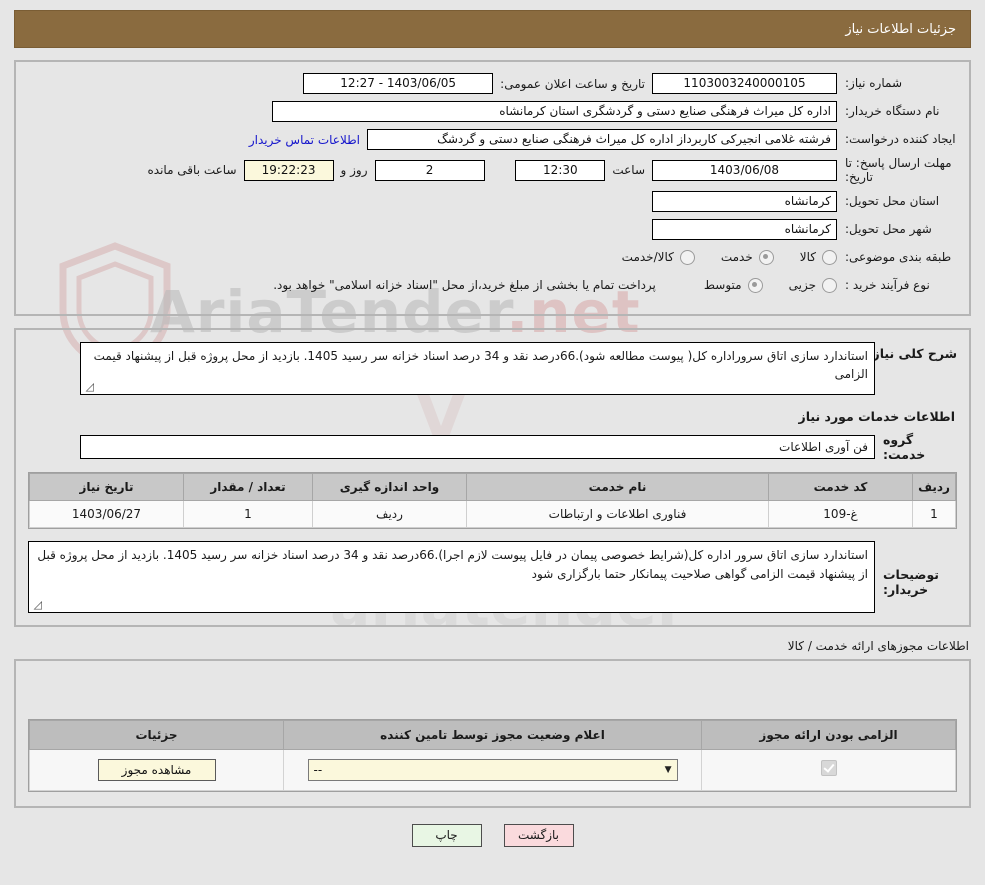 Image resolution: width=985 pixels, height=885 pixels. I want to click on page-header: جزئیات اطلاعات نیاز, so click(492, 29).